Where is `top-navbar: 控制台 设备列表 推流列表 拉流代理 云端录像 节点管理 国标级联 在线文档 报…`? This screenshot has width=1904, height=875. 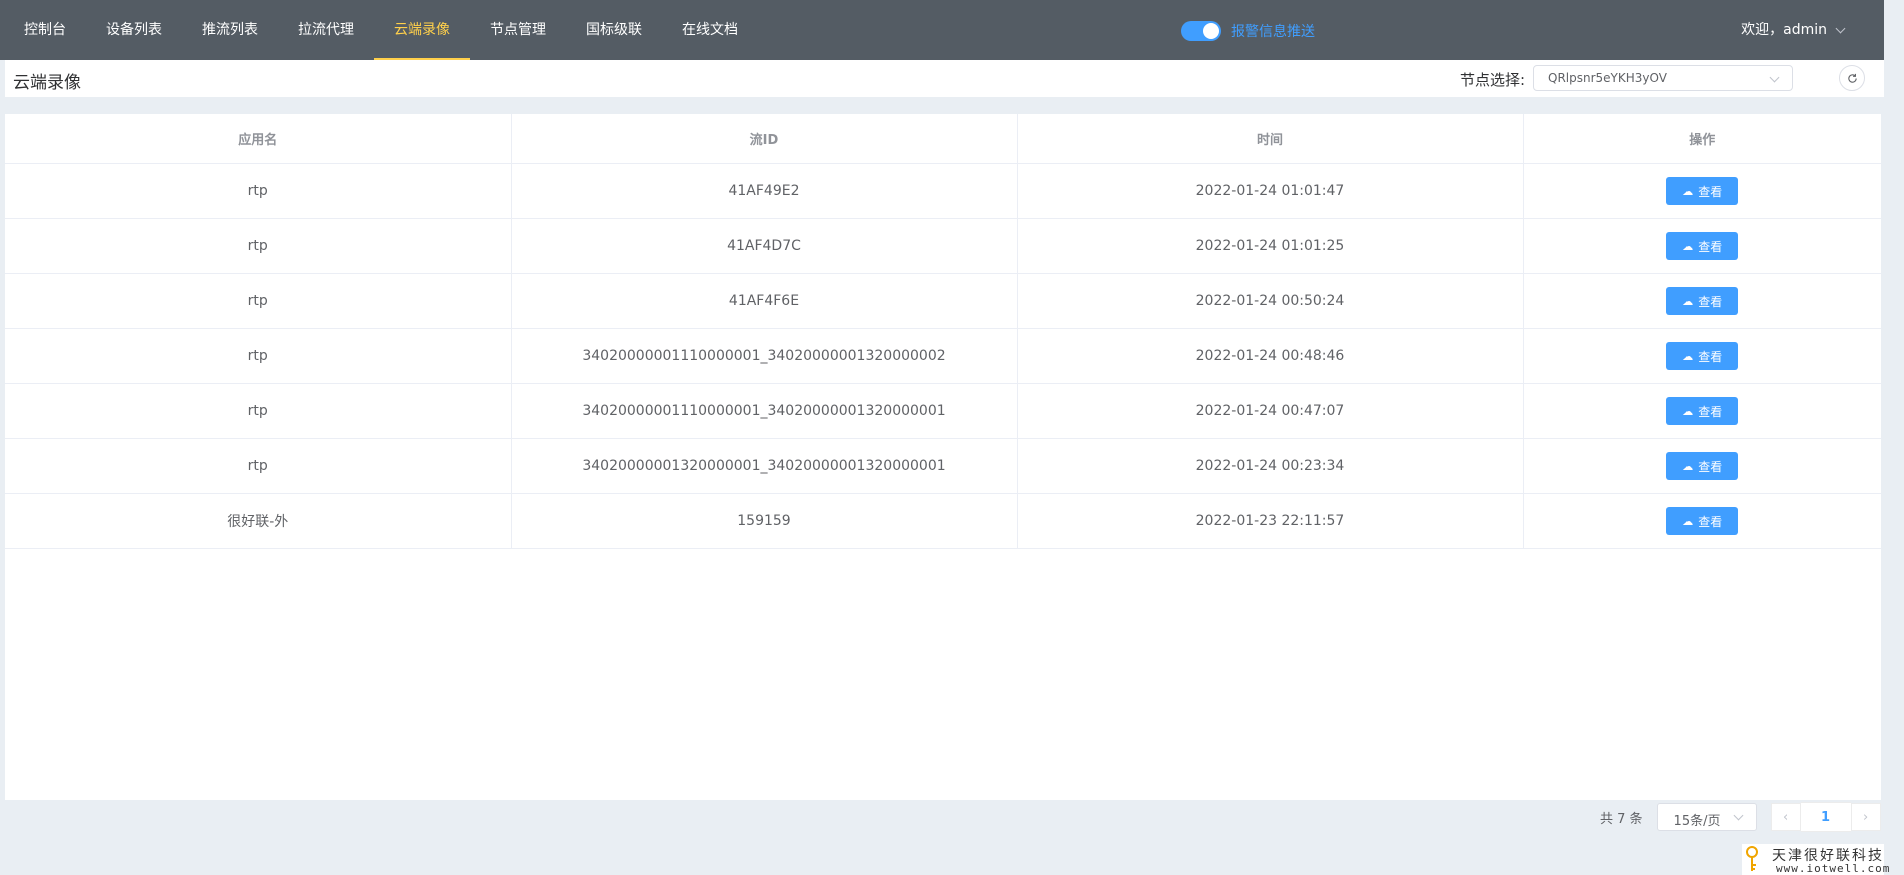
top-navbar: 控制台 设备列表 推流列表 拉流代理 云端录像 节点管理 国标级联 在线文档 报… is located at coordinates (942, 30).